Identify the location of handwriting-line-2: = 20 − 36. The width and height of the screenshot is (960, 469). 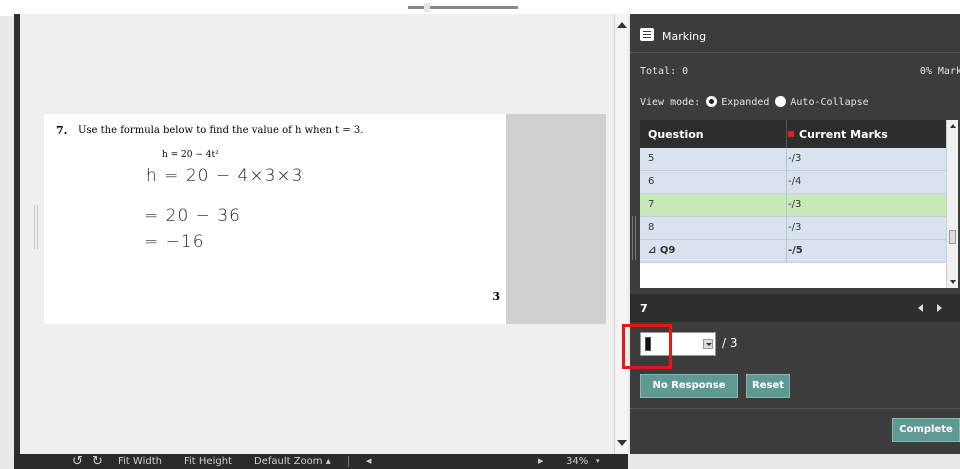
(192, 216).